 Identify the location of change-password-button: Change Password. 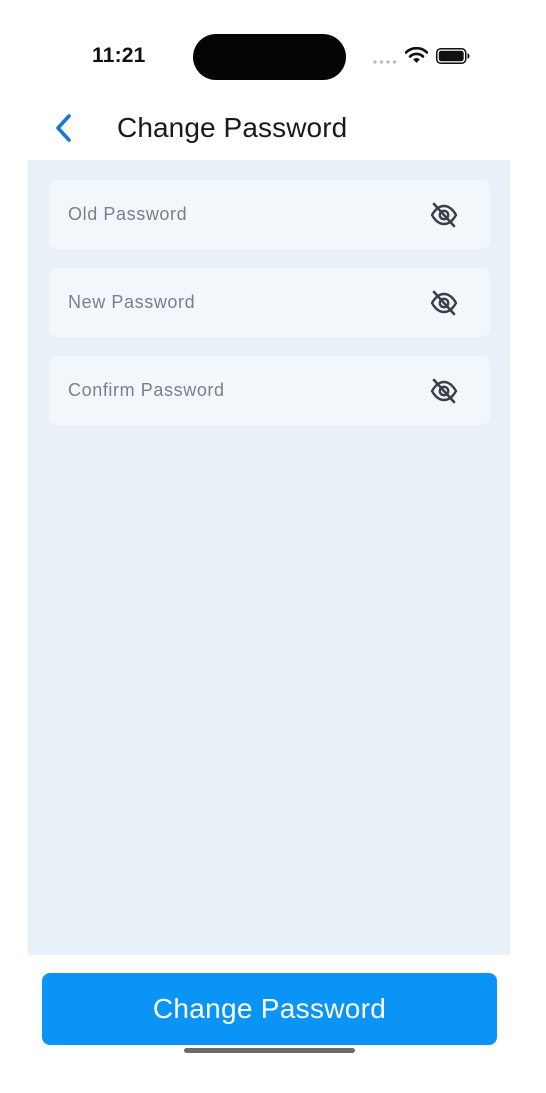
(269, 1009).